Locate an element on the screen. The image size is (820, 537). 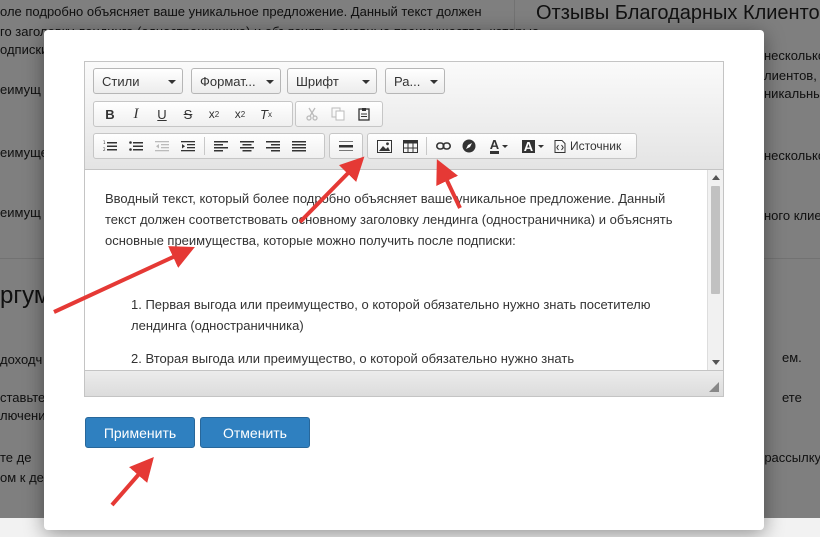
numbered-list-icon: 12 is located at coordinates (110, 146).